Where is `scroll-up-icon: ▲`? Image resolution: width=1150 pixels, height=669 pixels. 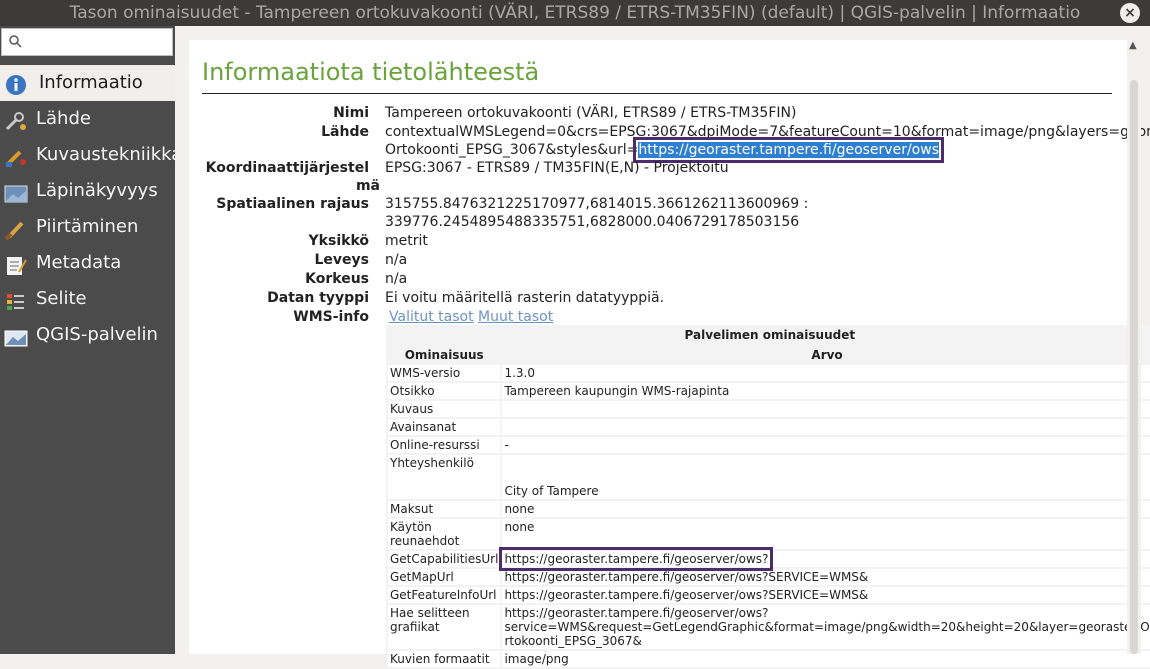 scroll-up-icon: ▲ is located at coordinates (1133, 45).